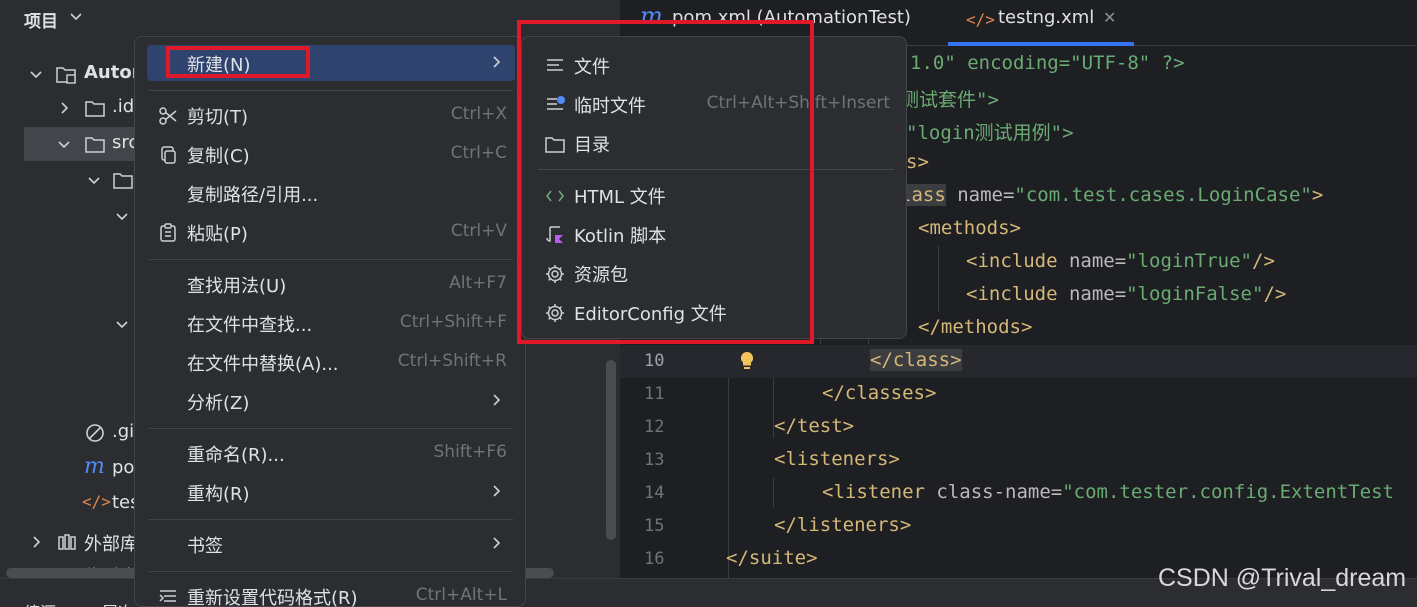  I want to click on watermark: CSDN @Trival_dream, so click(1282, 578).